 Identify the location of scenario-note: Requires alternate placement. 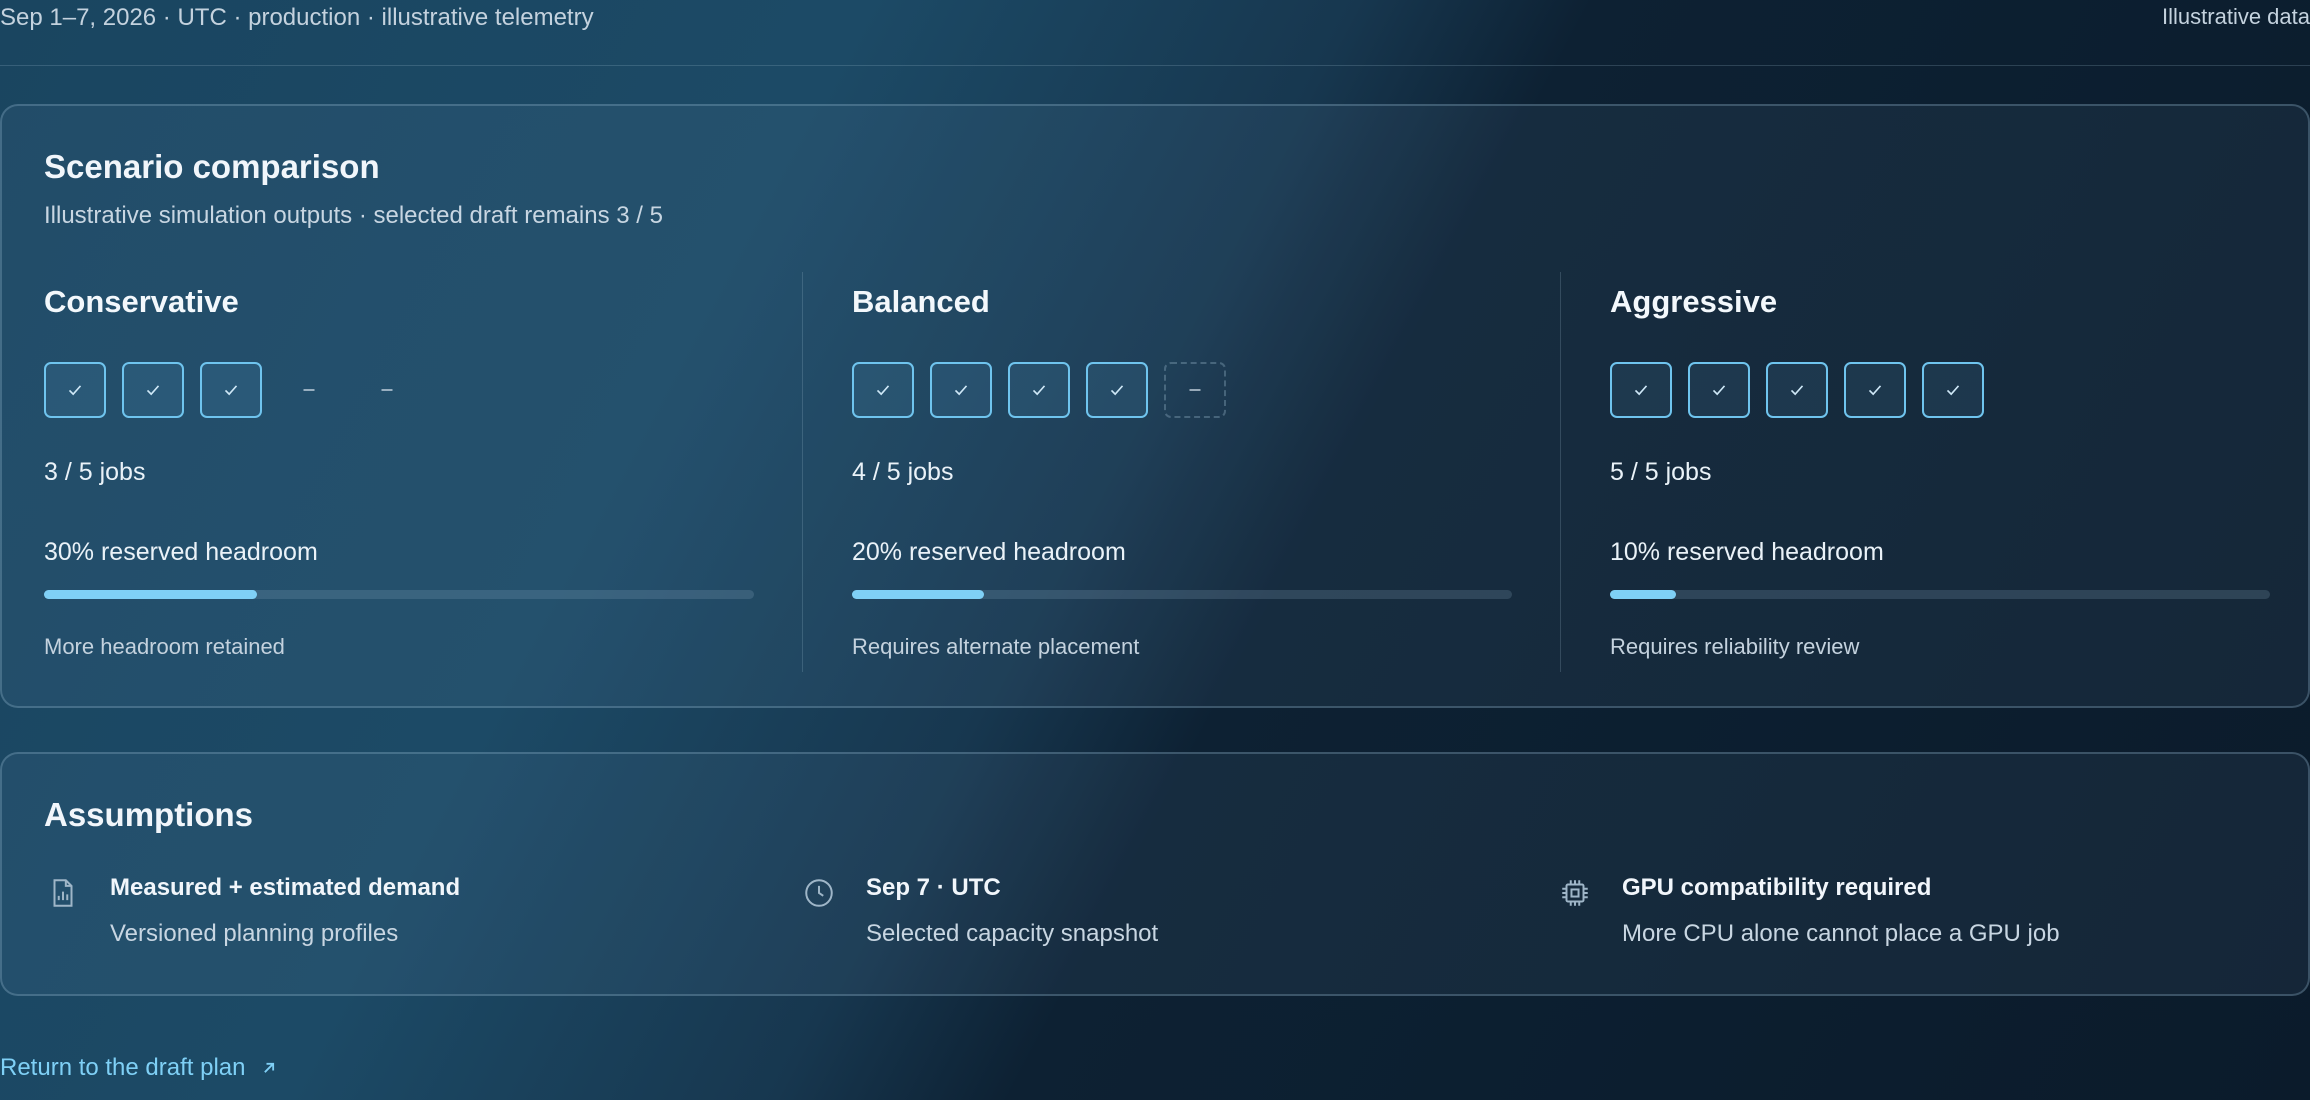
(996, 646).